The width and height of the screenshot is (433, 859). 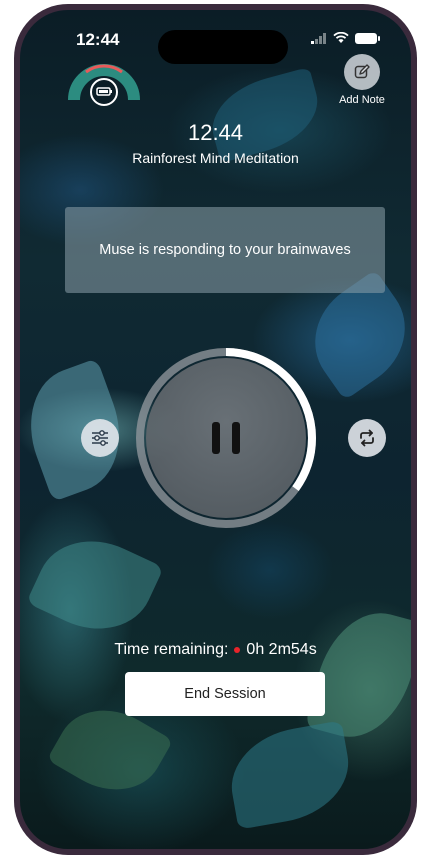 I want to click on add-note: Add Note, so click(x=362, y=80).